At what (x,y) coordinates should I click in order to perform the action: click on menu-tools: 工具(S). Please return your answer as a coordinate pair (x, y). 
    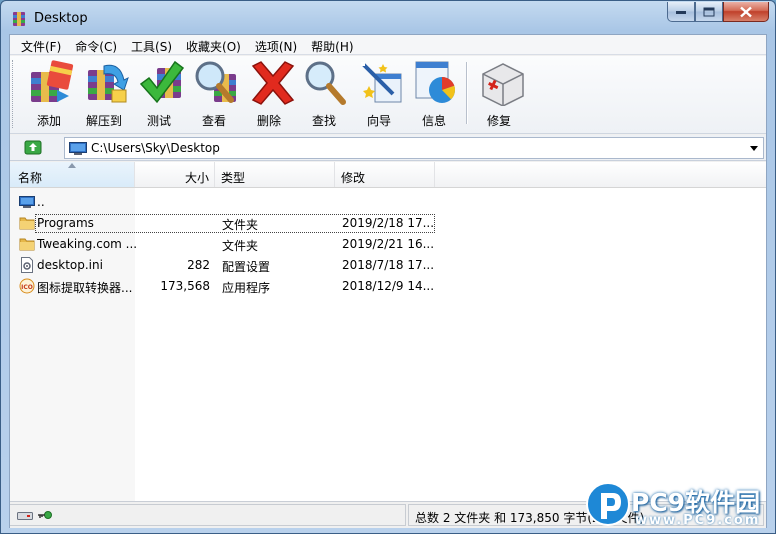
    Looking at the image, I should click on (151, 45).